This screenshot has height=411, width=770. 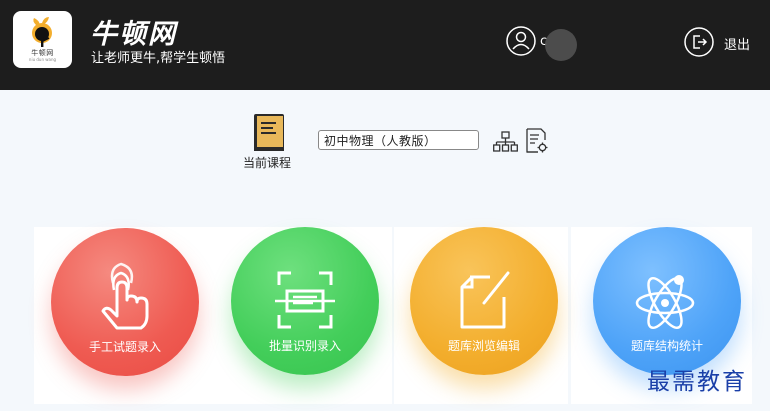 I want to click on book-icon, so click(x=269, y=132).